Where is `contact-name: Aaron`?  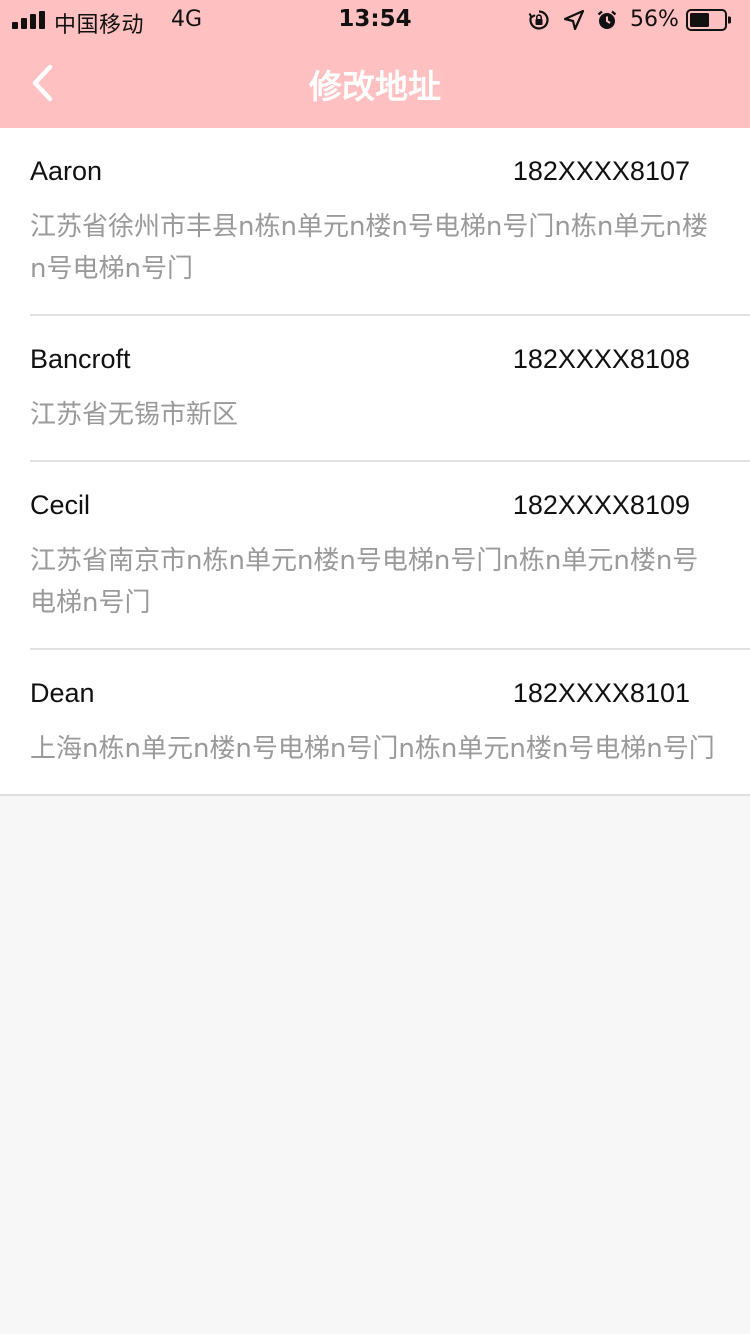
contact-name: Aaron is located at coordinates (66, 171).